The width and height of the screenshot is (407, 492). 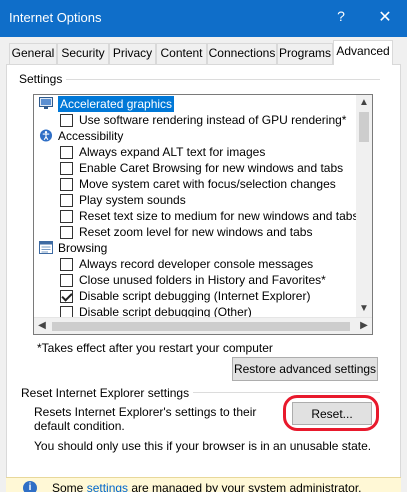 What do you see at coordinates (196, 264) in the screenshot?
I see `list-item-label: Always record developer console messages` at bounding box center [196, 264].